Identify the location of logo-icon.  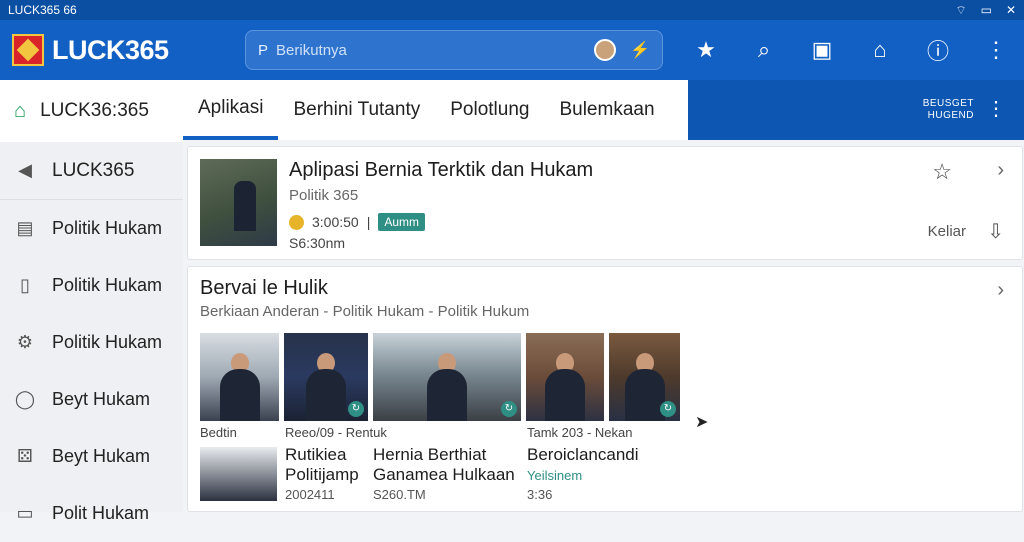
(28, 50).